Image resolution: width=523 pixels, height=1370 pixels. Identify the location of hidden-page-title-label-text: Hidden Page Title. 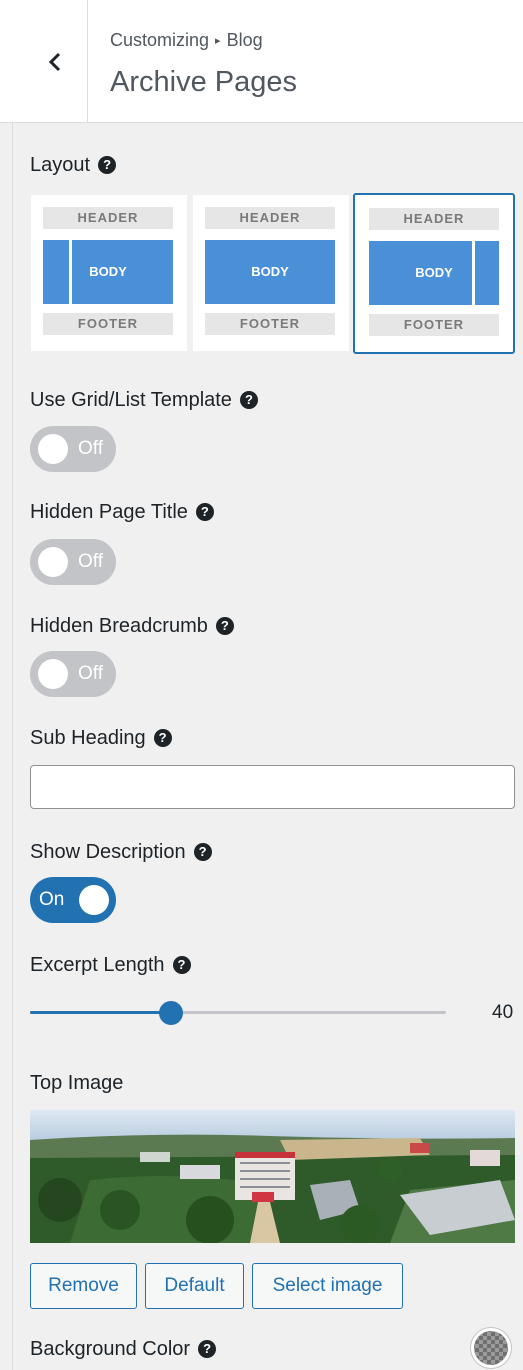
(109, 512).